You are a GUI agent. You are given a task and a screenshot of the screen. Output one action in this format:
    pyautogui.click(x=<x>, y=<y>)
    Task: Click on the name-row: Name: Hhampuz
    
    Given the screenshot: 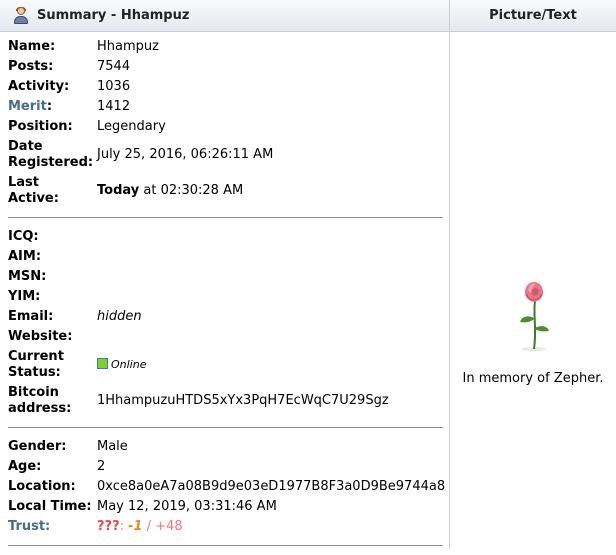 What is the action you would take?
    pyautogui.click(x=225, y=47)
    